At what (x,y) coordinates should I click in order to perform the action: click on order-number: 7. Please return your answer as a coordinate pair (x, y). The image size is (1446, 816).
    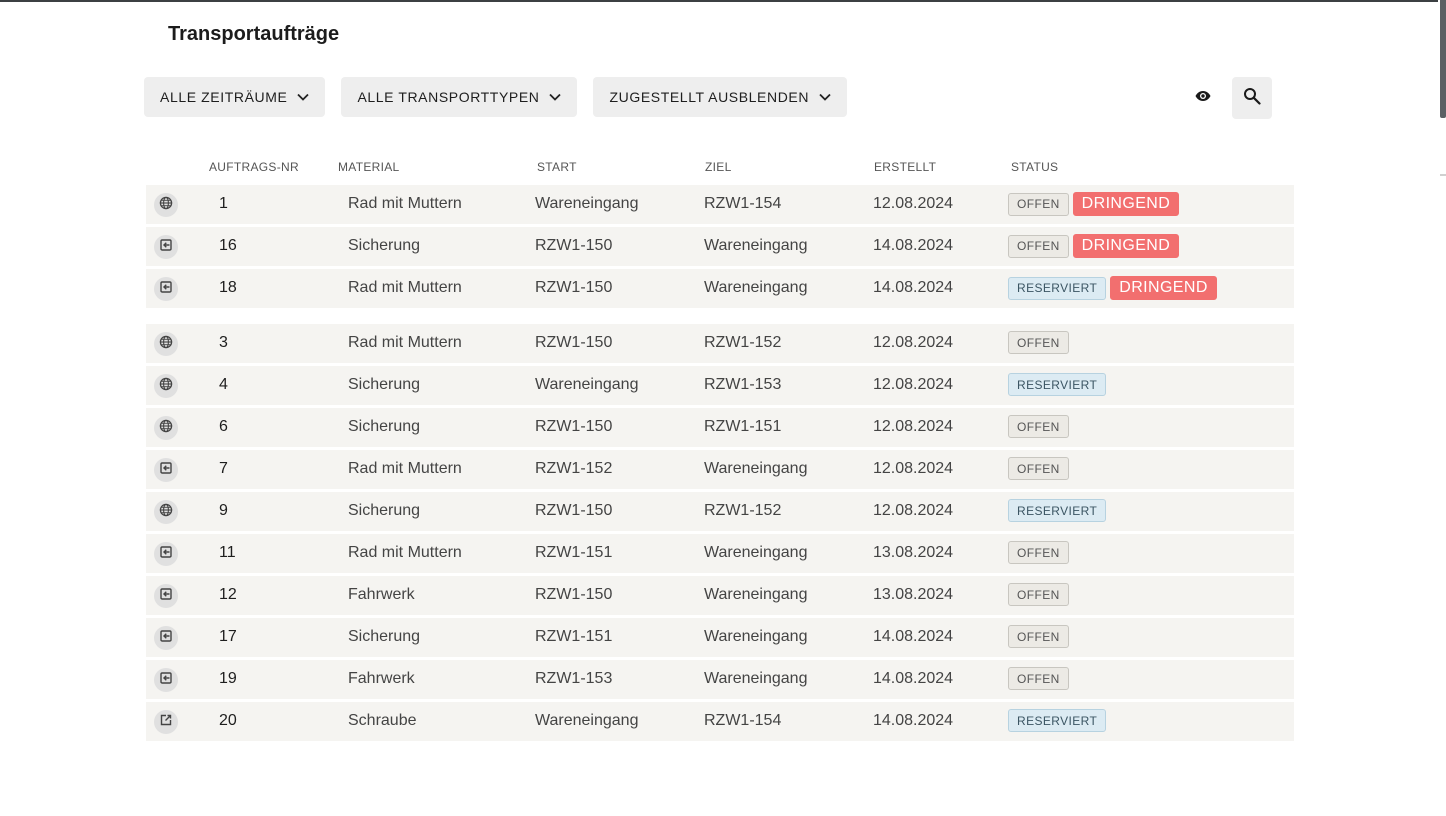
    Looking at the image, I should click on (223, 468).